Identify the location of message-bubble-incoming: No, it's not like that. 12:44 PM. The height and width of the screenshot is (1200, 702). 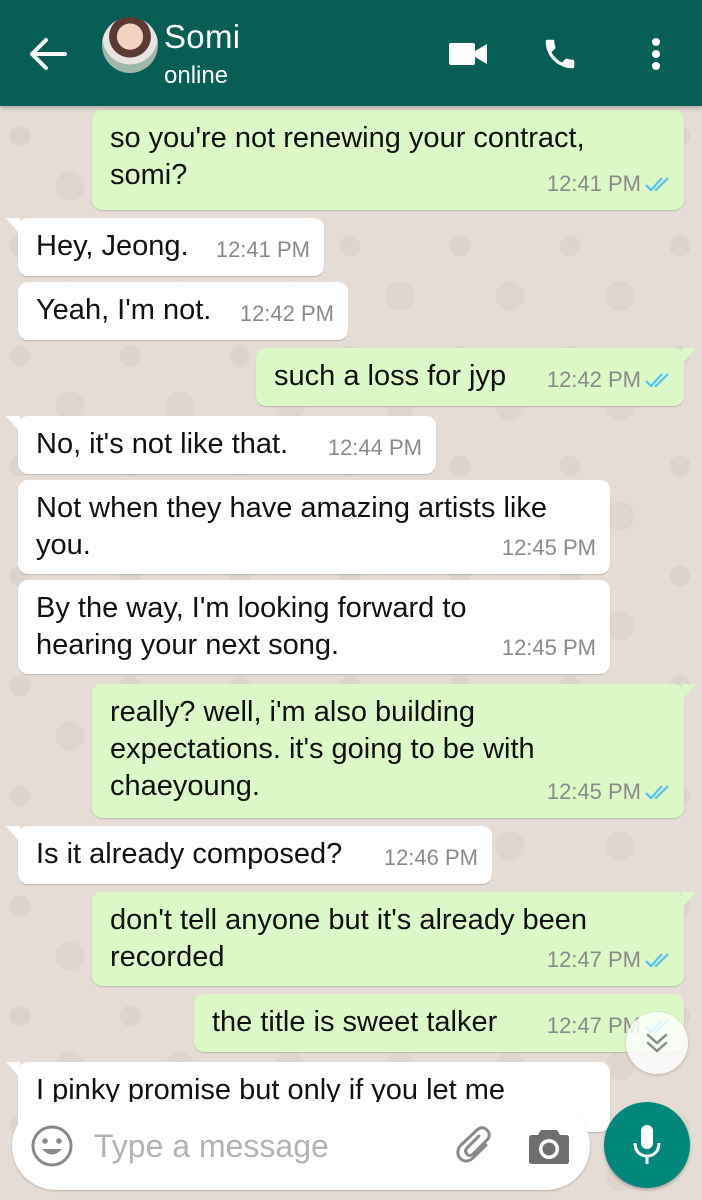
(221, 445).